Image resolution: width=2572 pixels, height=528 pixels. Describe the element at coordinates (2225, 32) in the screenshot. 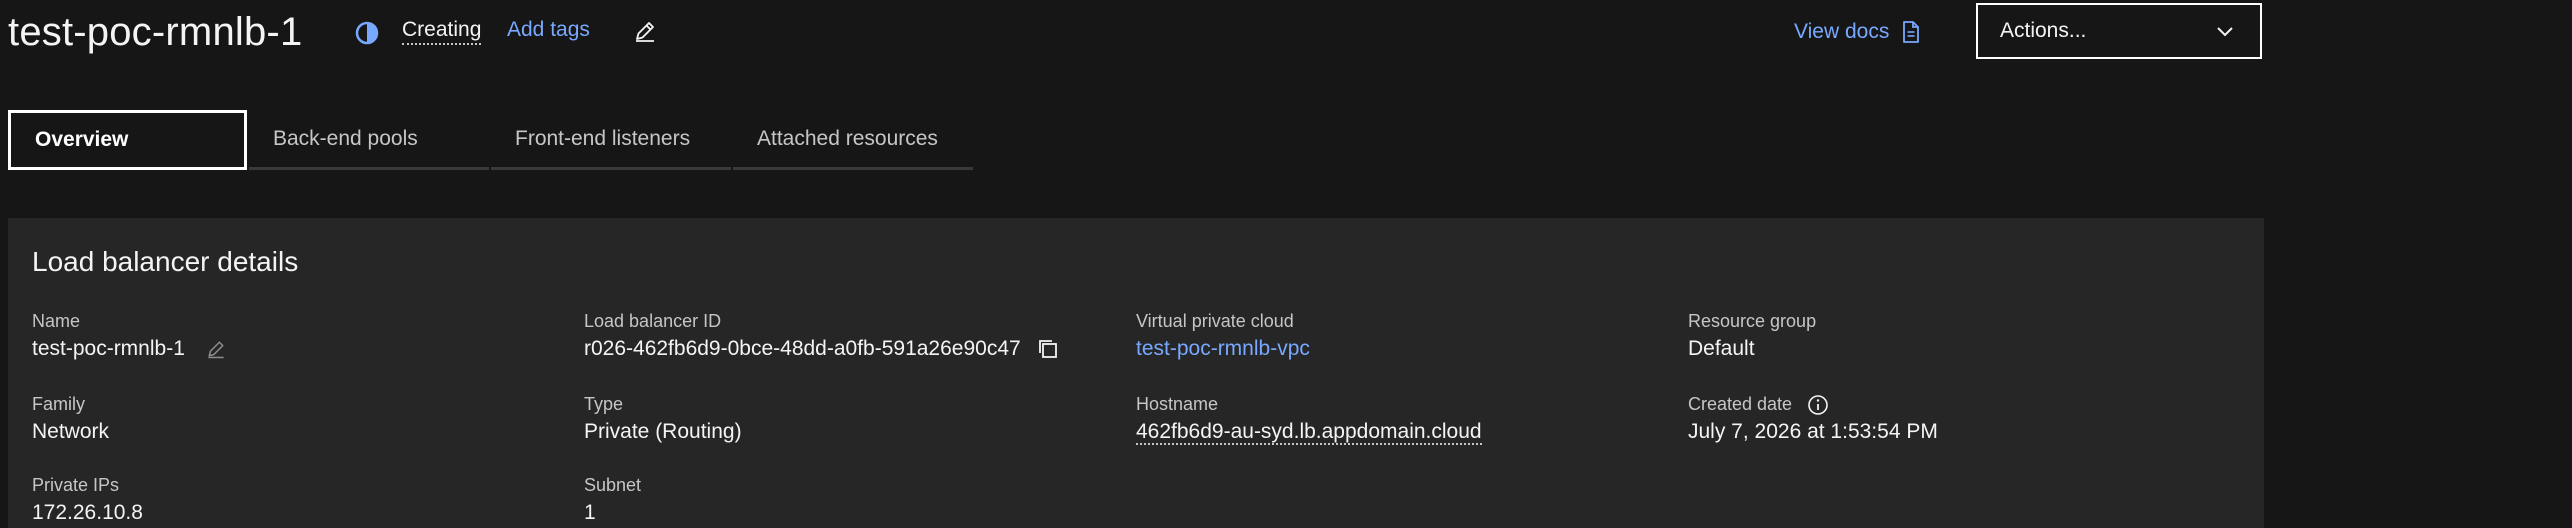

I see `chevron-down-icon` at that location.